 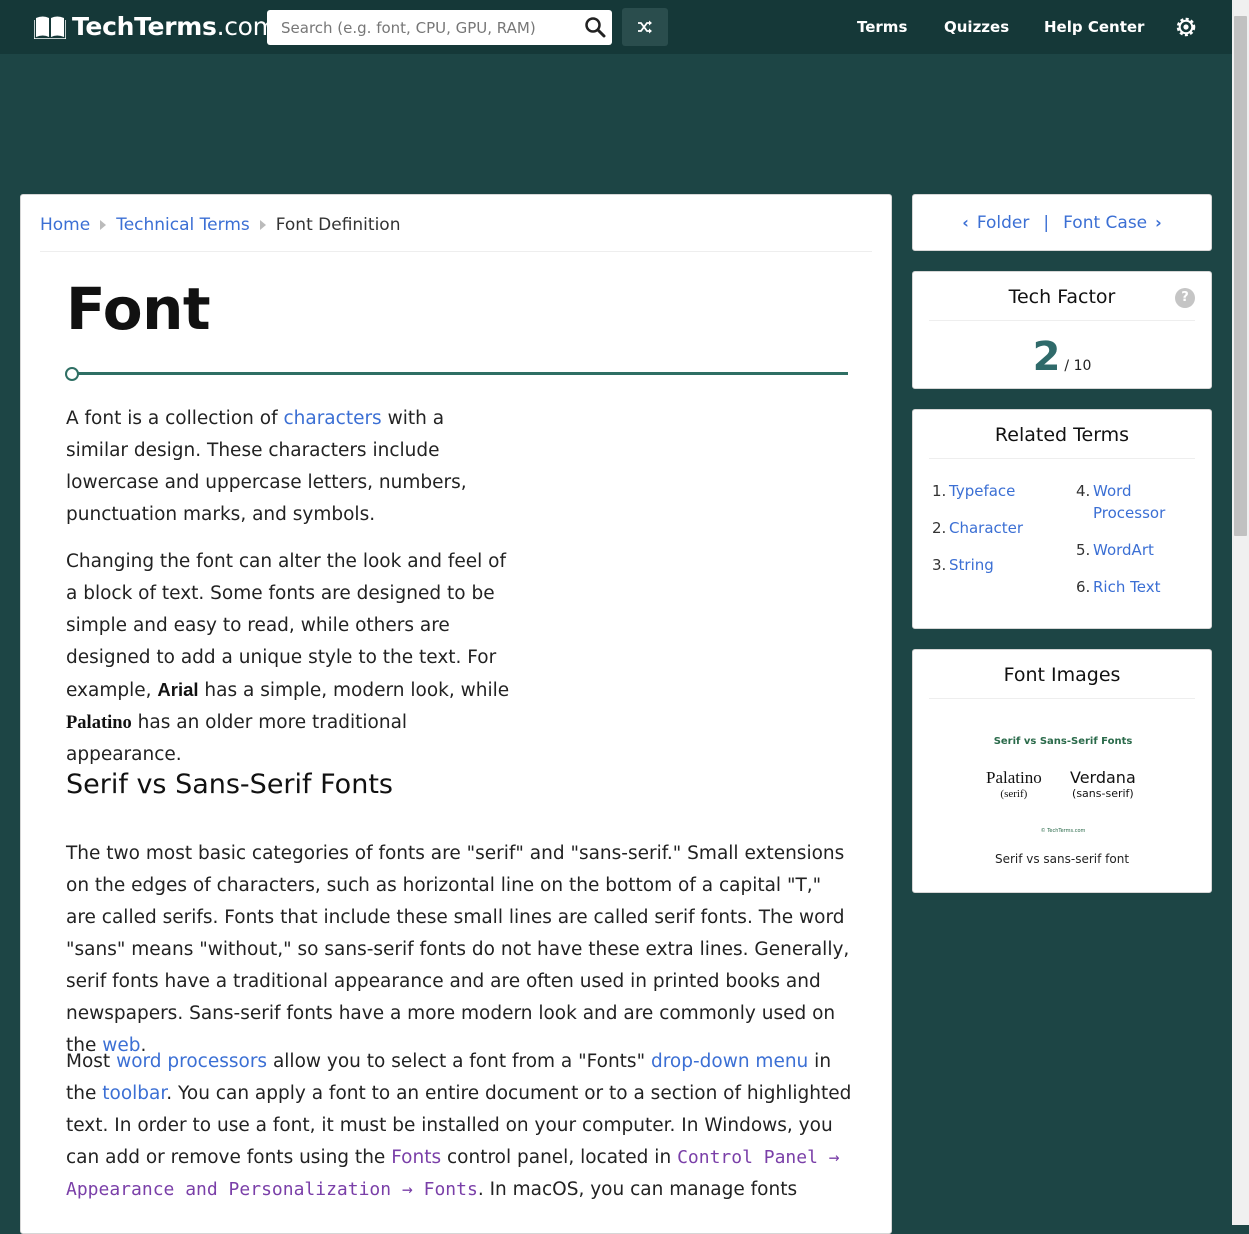 I want to click on next-term-link: Font Case, so click(x=1105, y=223).